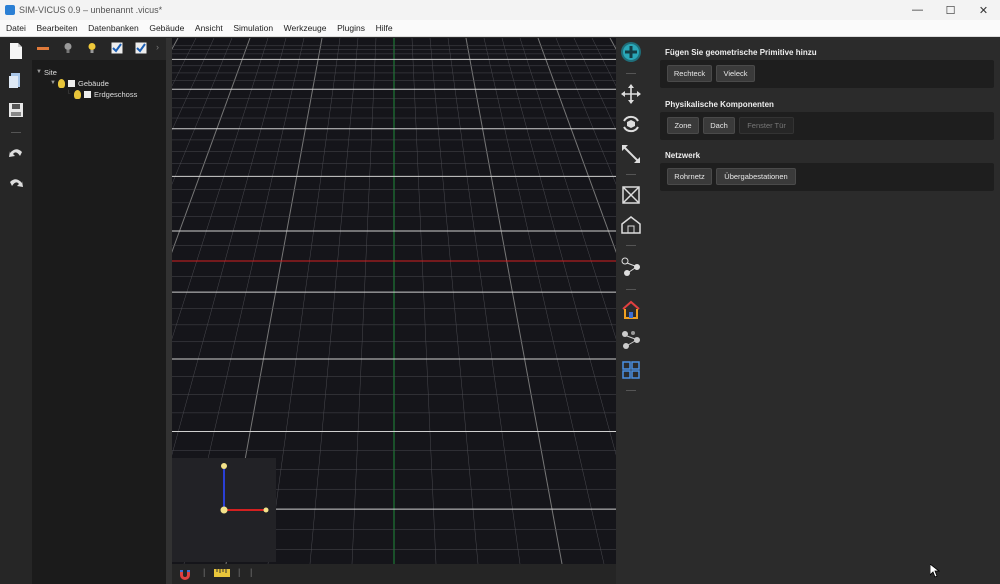 The height and width of the screenshot is (584, 1000). Describe the element at coordinates (141, 48) in the screenshot. I see `check-selected-icon` at that location.